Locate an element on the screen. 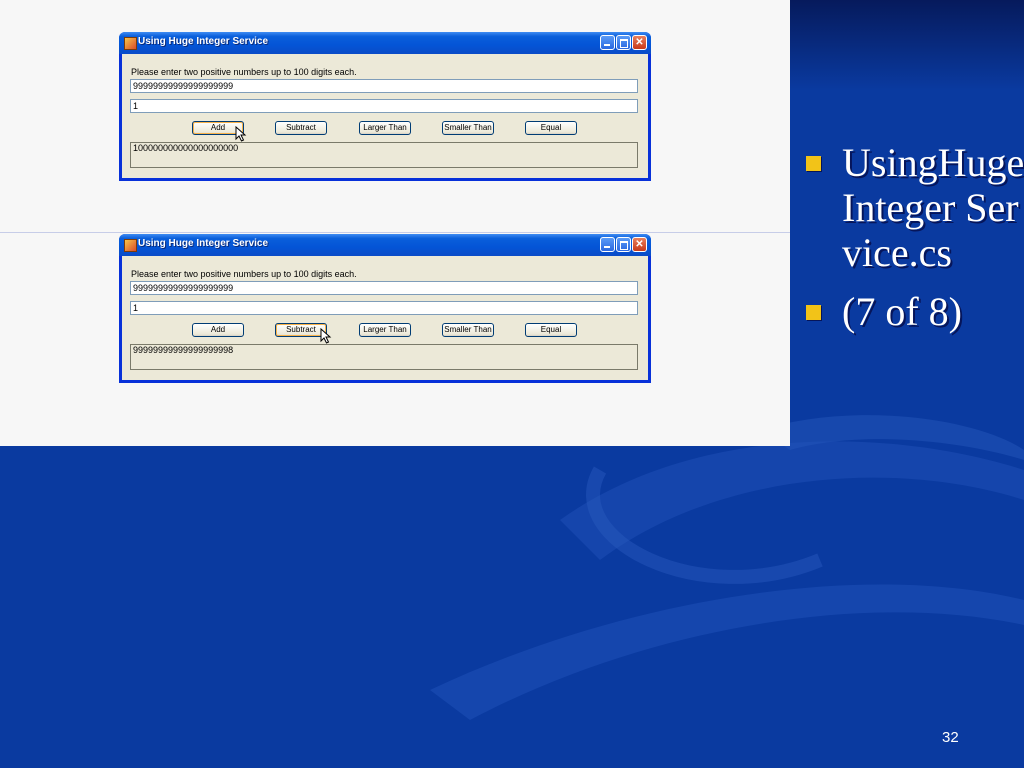 The width and height of the screenshot is (1024, 768). bullet-item: UsingHugeInteger Service.cs is located at coordinates (915, 207).